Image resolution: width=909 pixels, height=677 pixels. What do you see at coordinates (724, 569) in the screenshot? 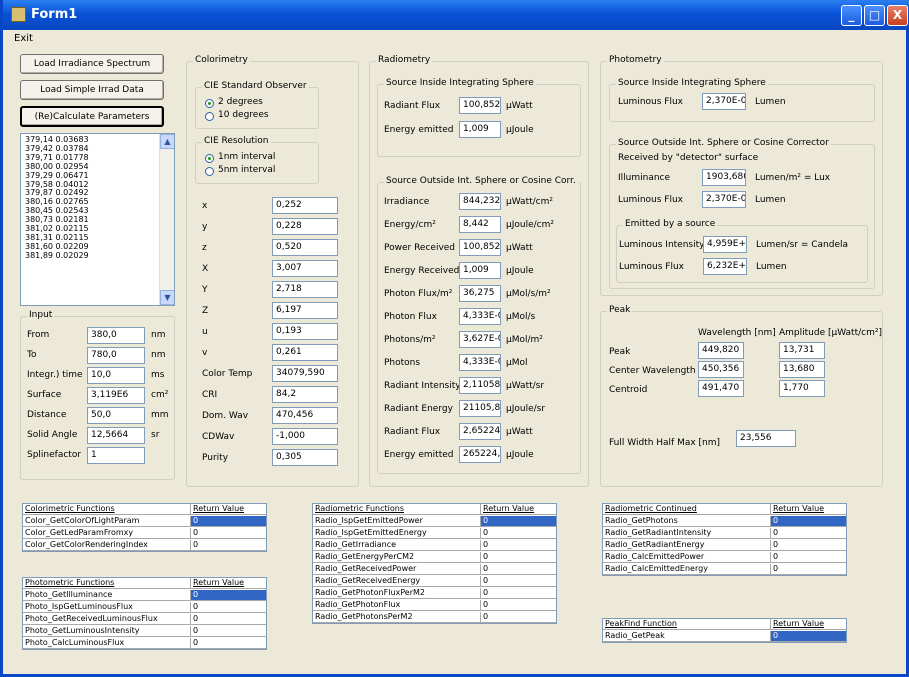
I see `grid-row: Radio_CalcEmittedEnergy 0` at bounding box center [724, 569].